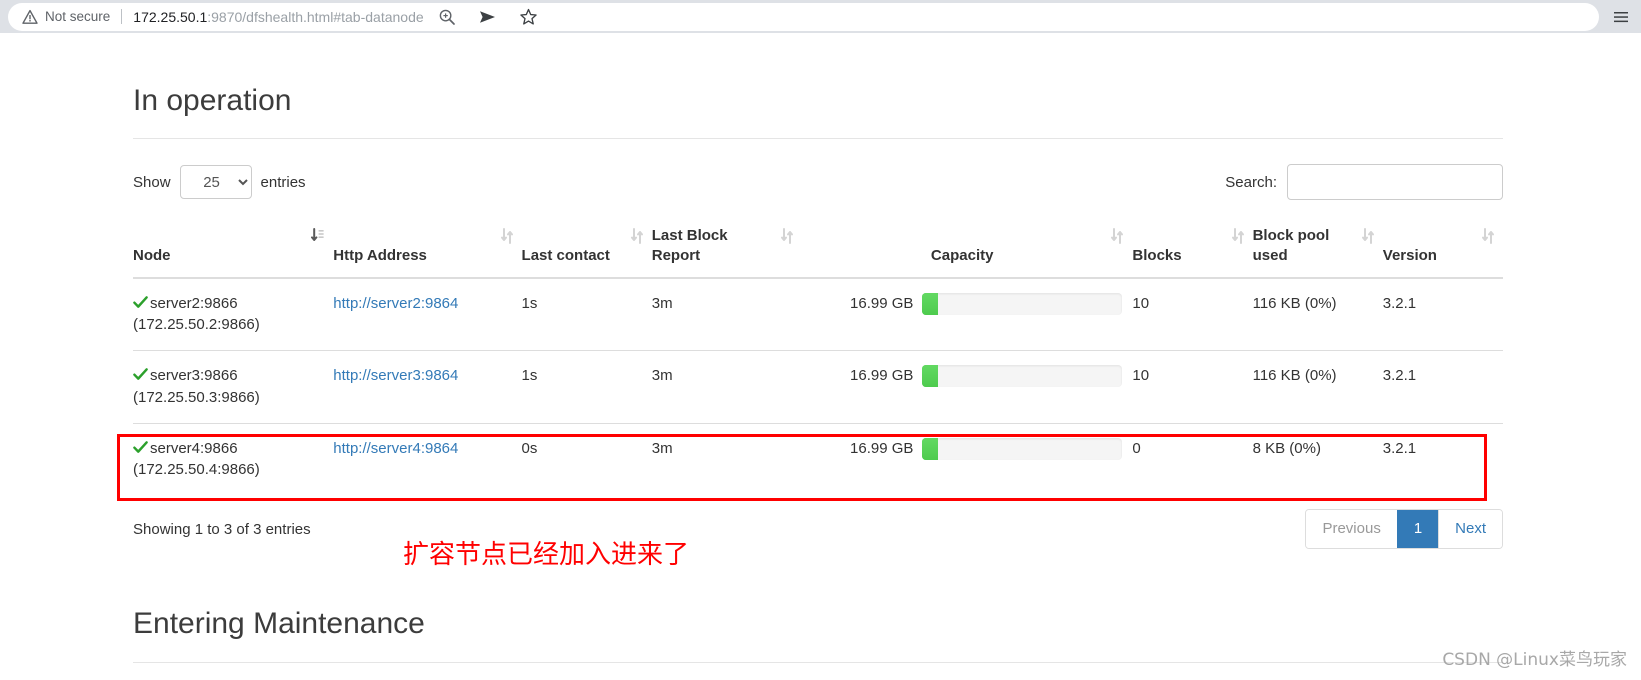 Image resolution: width=1641 pixels, height=680 pixels. Describe the element at coordinates (395, 448) in the screenshot. I see `http-address-link: http://server4:9864` at that location.